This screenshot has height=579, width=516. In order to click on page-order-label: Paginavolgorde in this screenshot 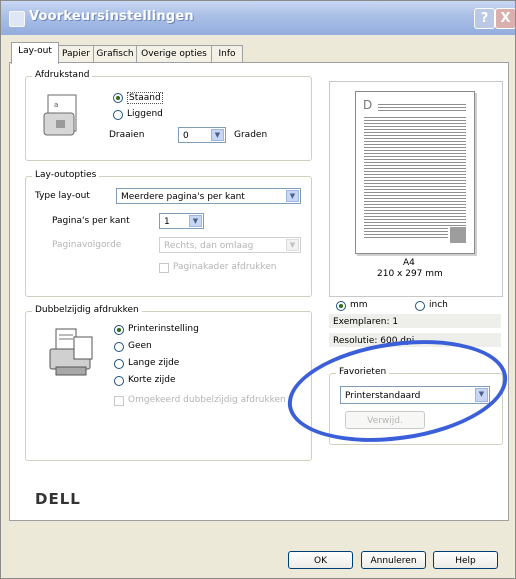, I will do `click(87, 245)`.